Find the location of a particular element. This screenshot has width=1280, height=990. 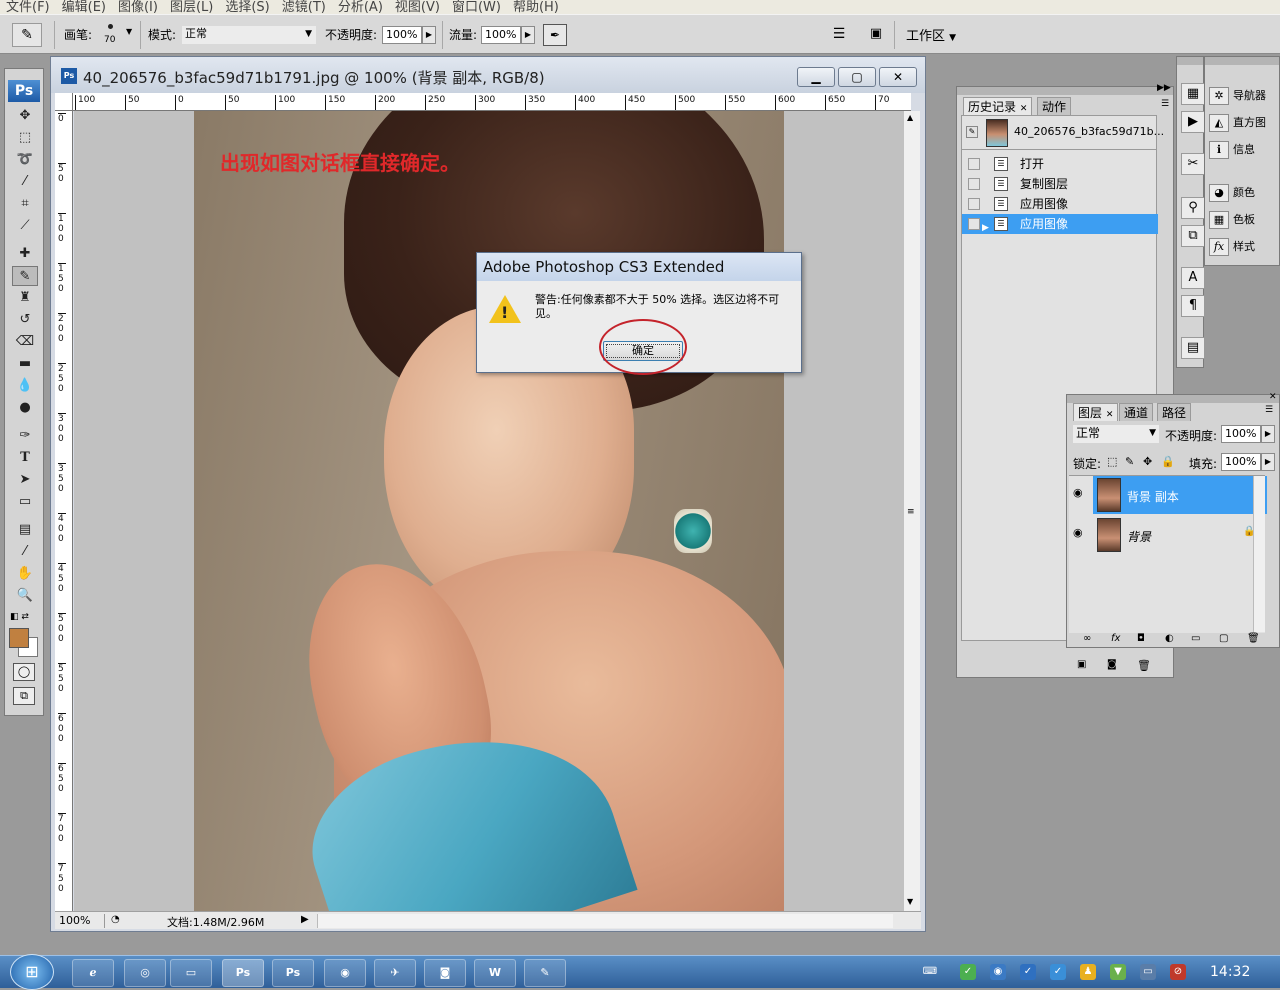

tab-history: 历史记录 ✕ is located at coordinates (998, 106).